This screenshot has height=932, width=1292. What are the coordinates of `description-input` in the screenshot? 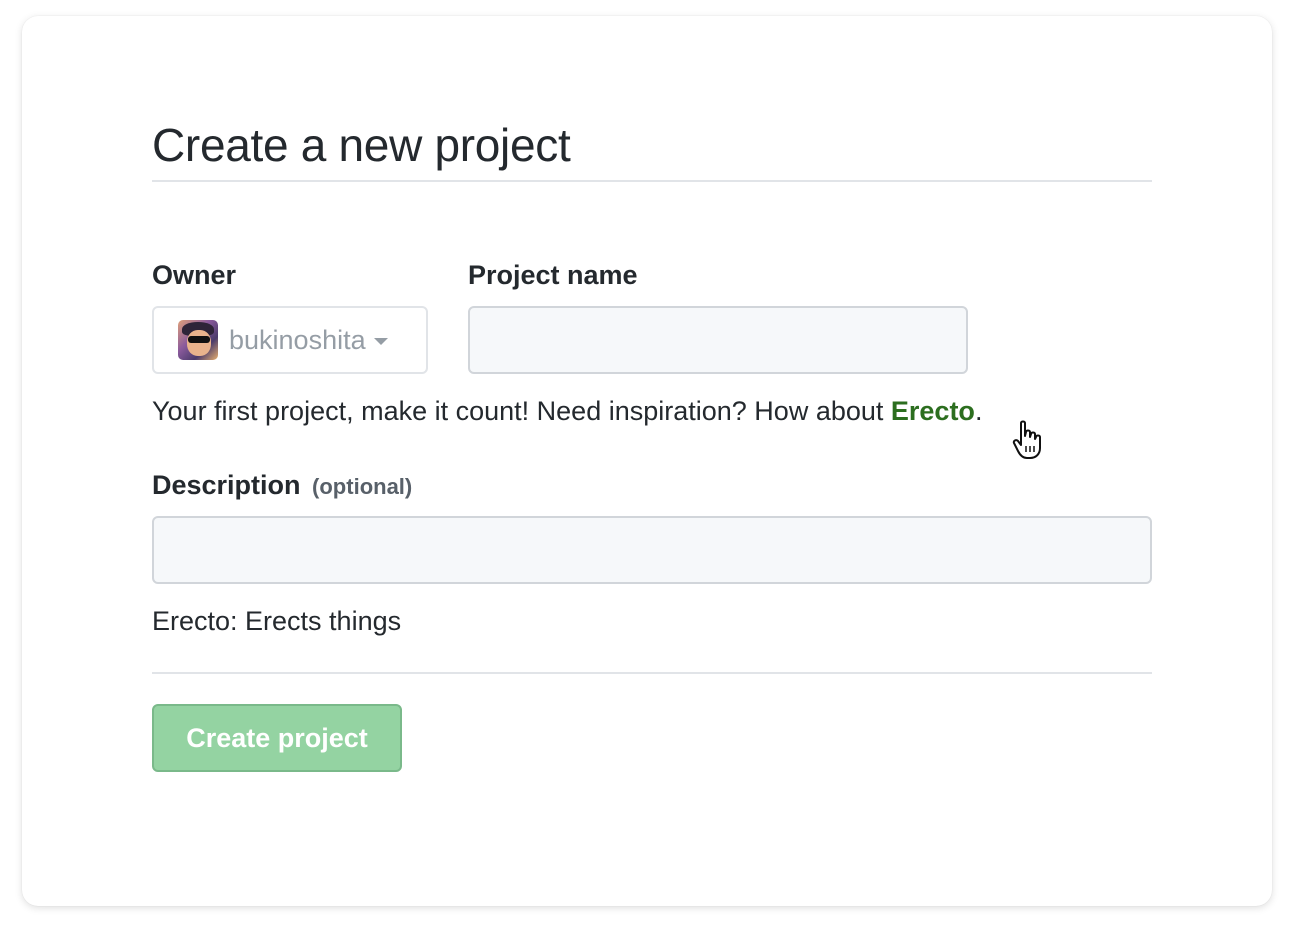 It's located at (652, 550).